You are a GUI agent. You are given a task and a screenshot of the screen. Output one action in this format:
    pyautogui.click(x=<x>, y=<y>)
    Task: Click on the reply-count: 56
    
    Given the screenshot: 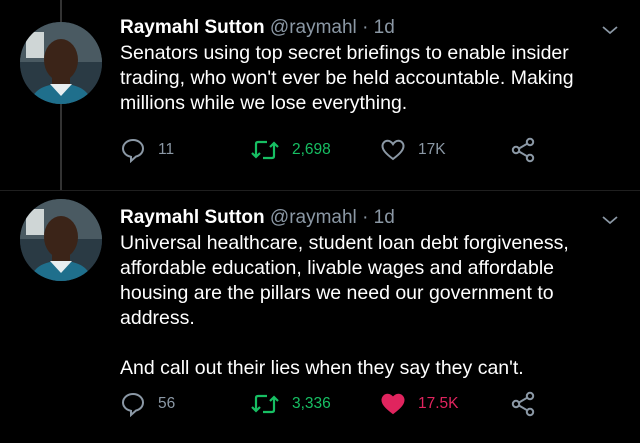 What is the action you would take?
    pyautogui.click(x=167, y=403)
    